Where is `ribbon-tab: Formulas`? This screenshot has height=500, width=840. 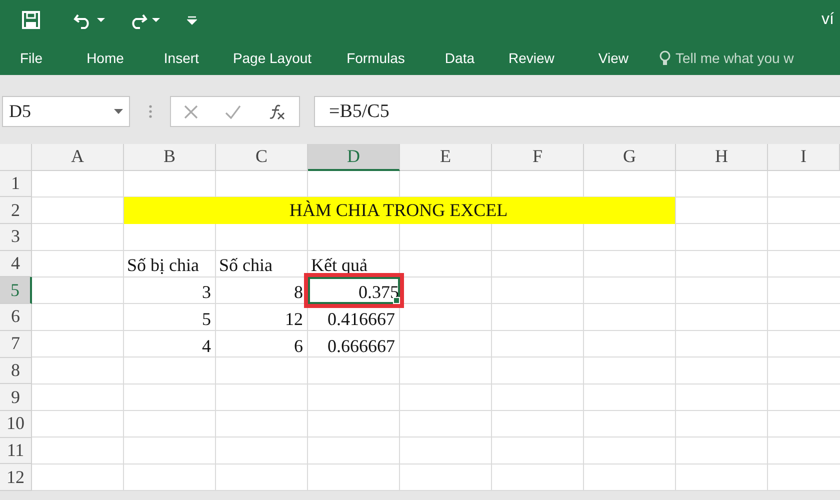 ribbon-tab: Formulas is located at coordinates (375, 58).